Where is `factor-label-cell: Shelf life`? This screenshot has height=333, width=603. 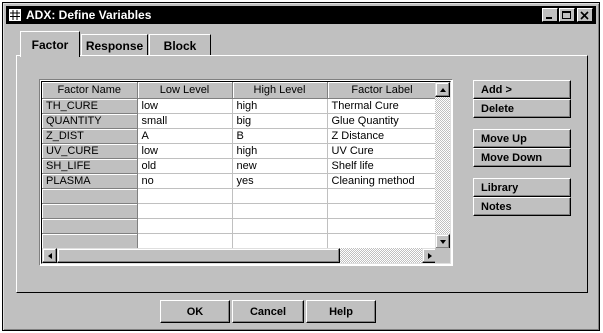 factor-label-cell: Shelf life is located at coordinates (382, 166).